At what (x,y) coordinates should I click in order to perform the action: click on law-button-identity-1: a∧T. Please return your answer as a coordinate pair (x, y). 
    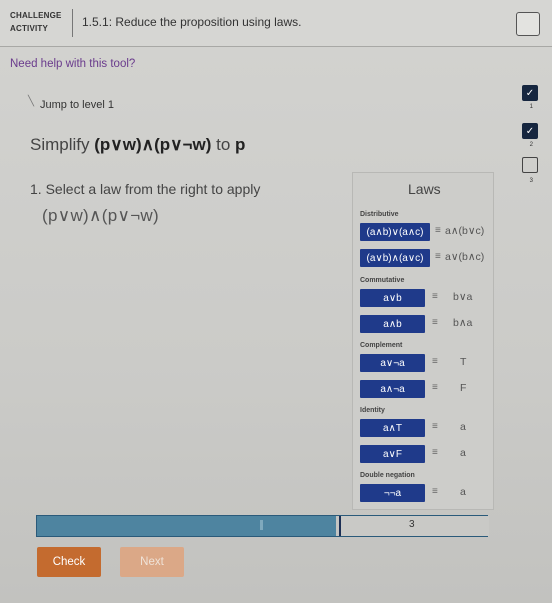
    Looking at the image, I should click on (392, 428).